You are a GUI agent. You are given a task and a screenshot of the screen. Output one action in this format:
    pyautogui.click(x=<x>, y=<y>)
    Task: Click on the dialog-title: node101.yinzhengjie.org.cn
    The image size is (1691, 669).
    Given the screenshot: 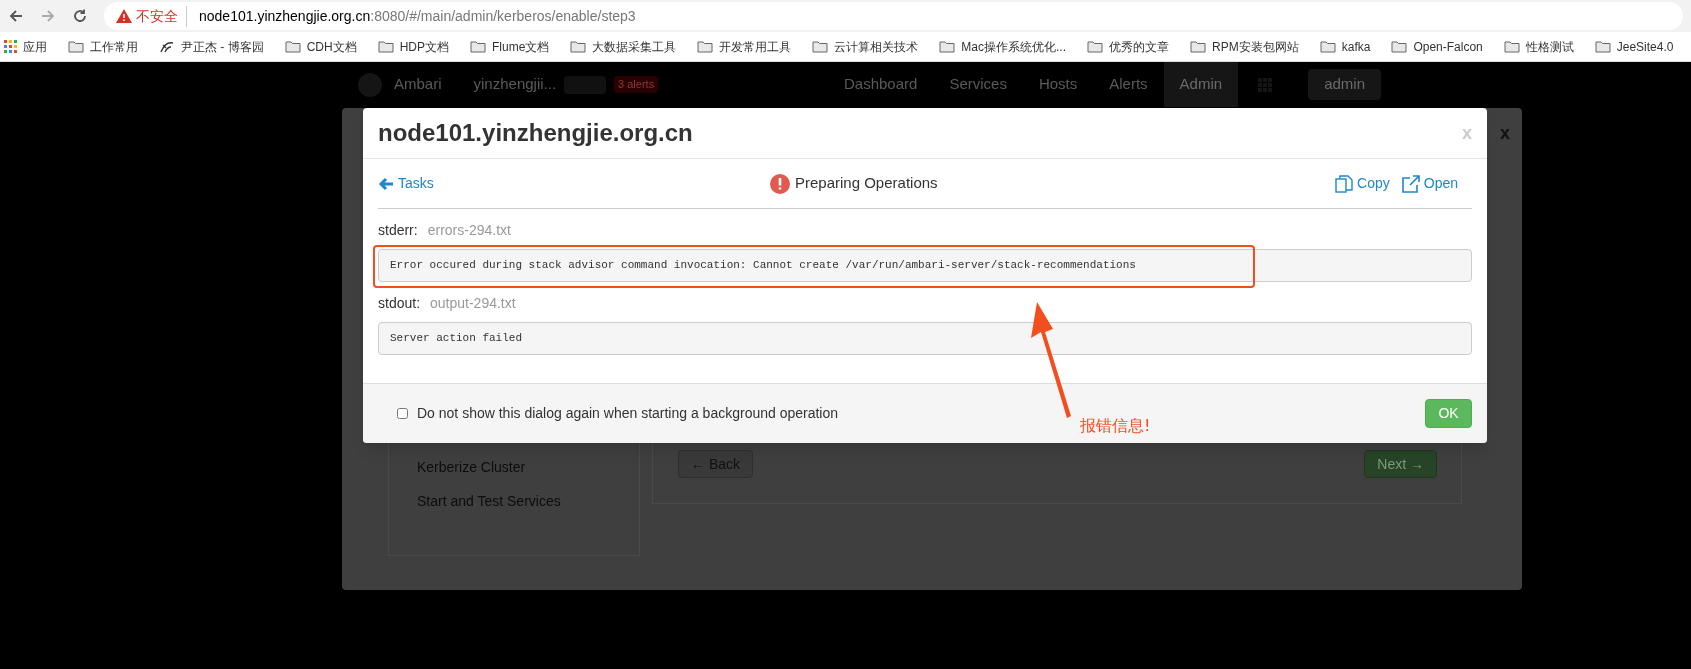 What is the action you would take?
    pyautogui.click(x=535, y=133)
    